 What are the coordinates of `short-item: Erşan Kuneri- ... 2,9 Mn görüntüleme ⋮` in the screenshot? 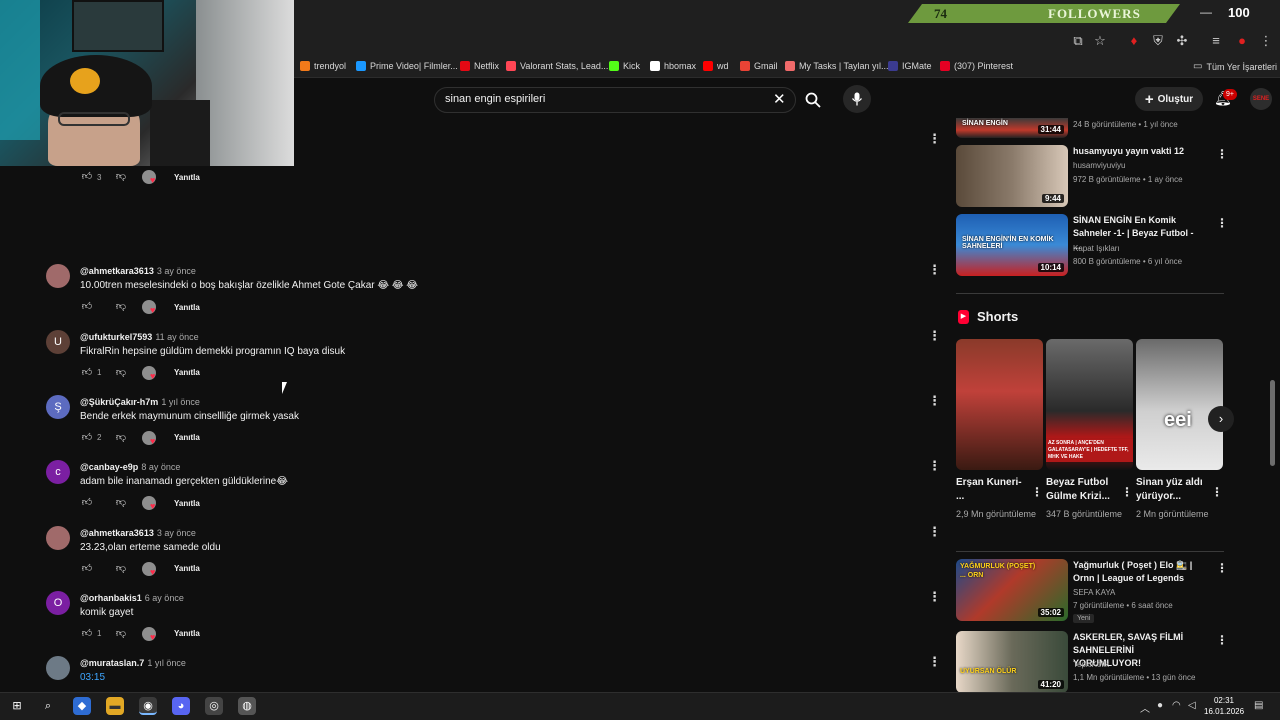 It's located at (1000, 430).